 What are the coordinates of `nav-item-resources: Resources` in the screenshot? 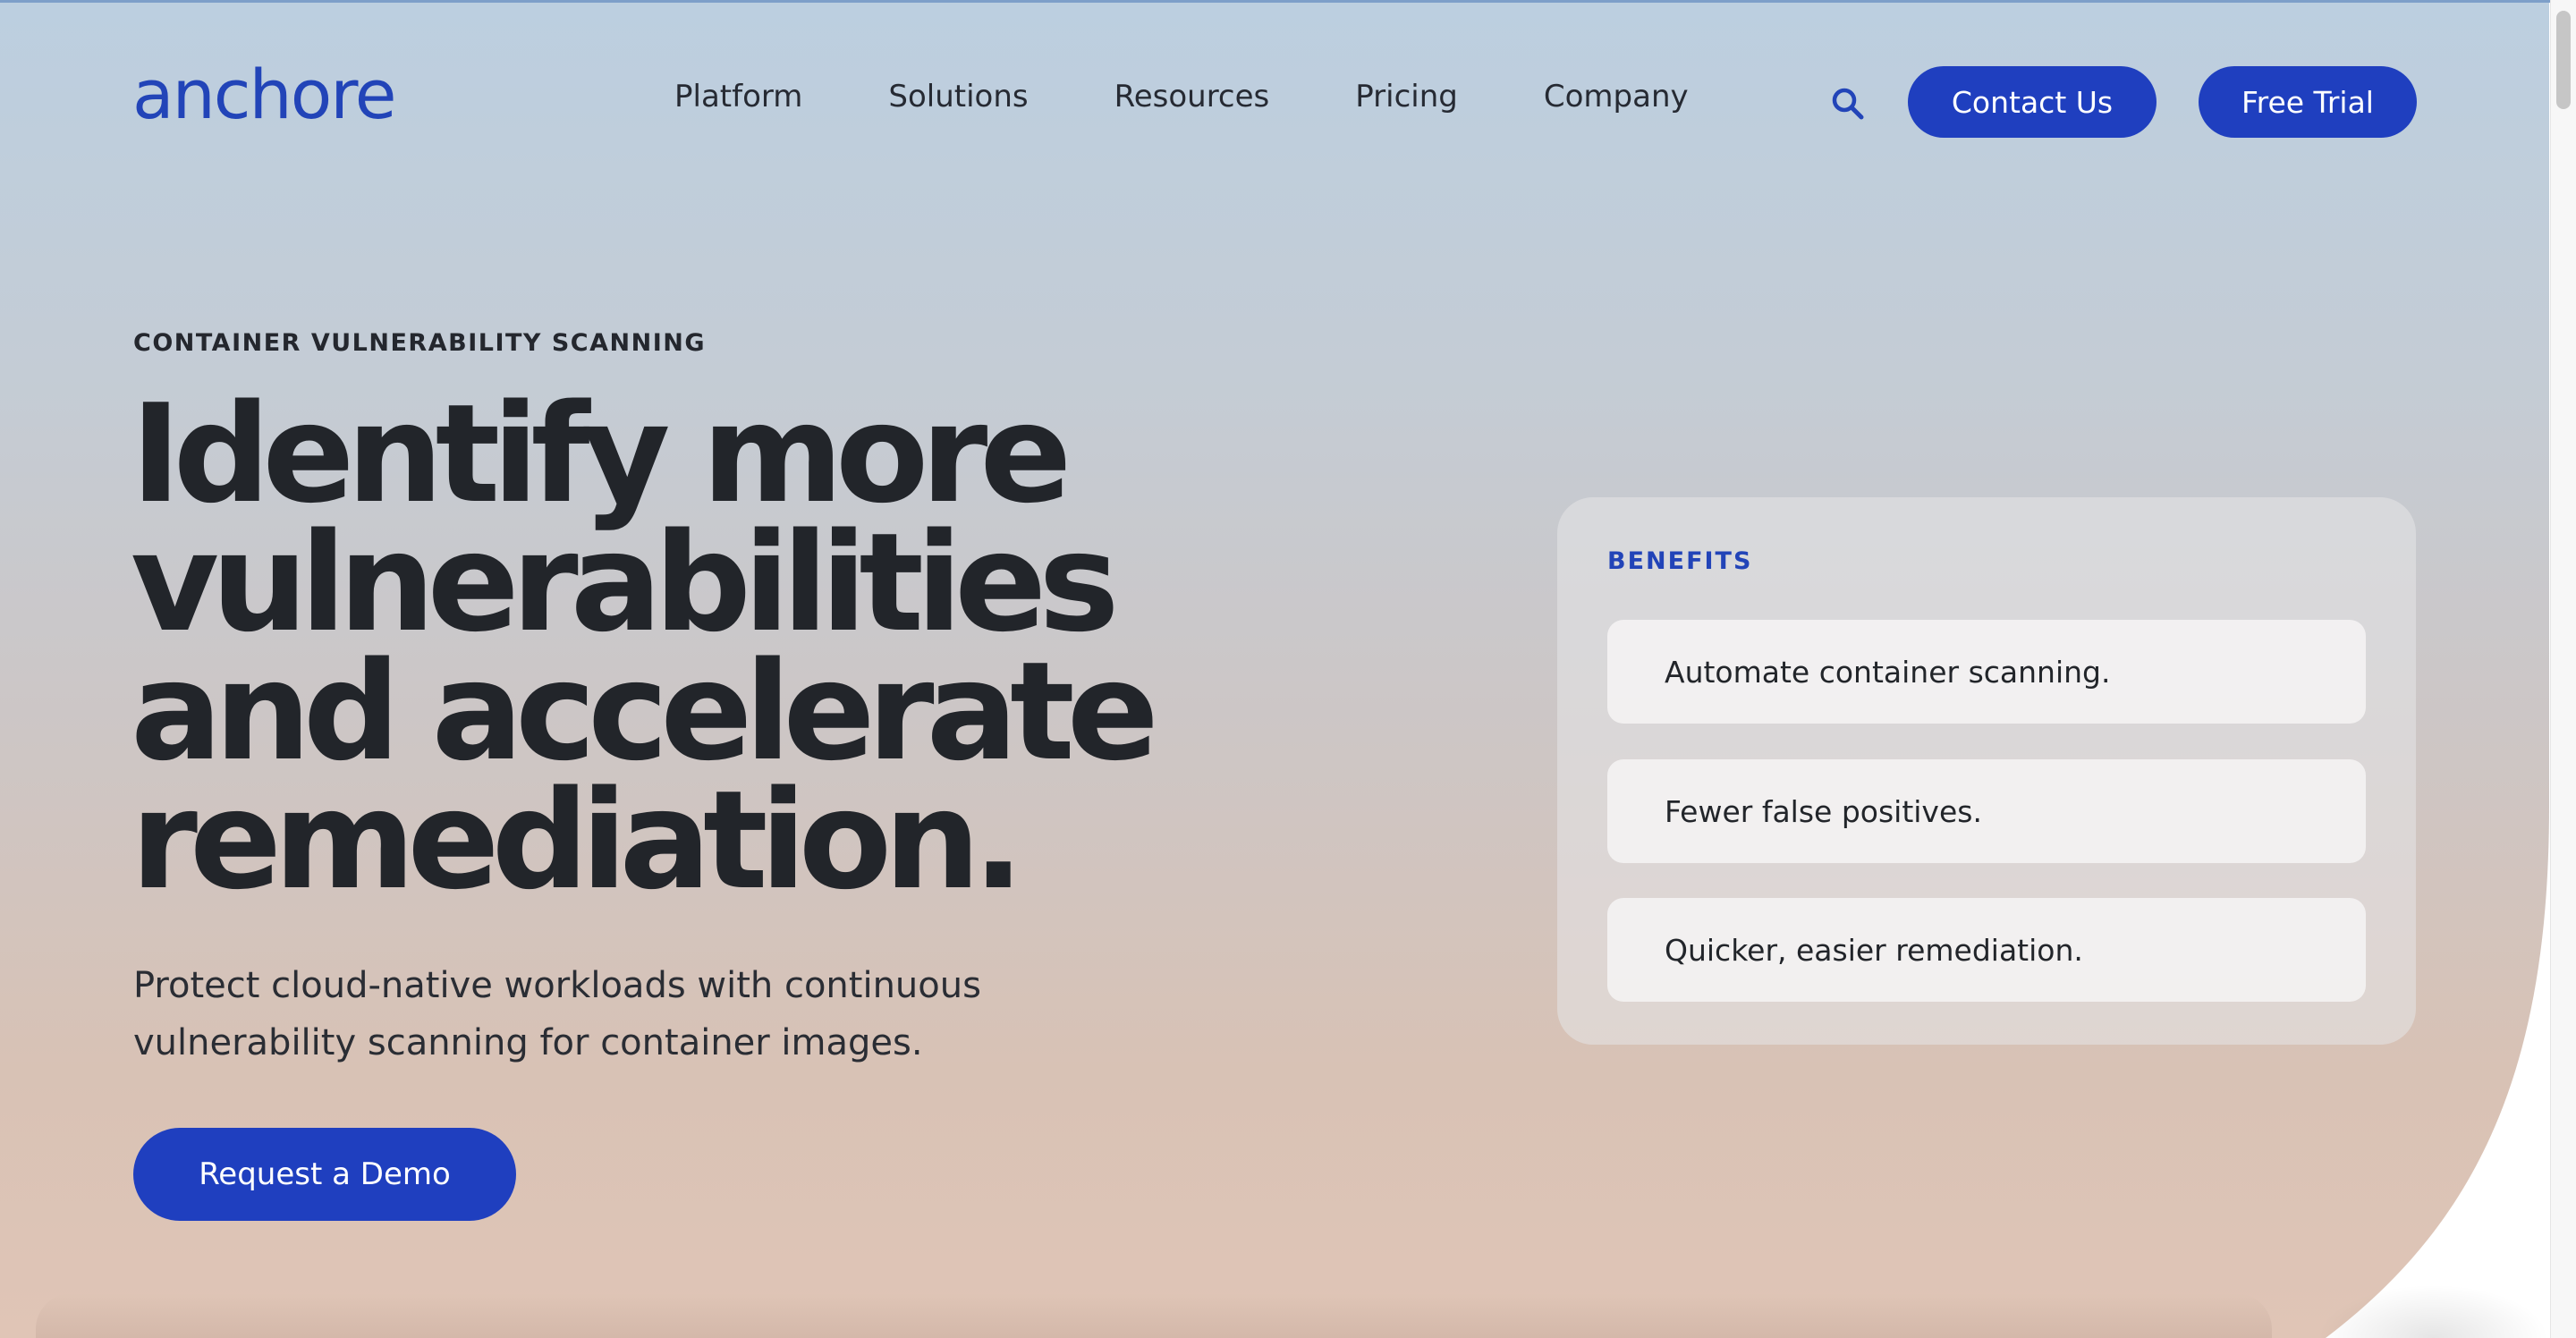 It's located at (1192, 96).